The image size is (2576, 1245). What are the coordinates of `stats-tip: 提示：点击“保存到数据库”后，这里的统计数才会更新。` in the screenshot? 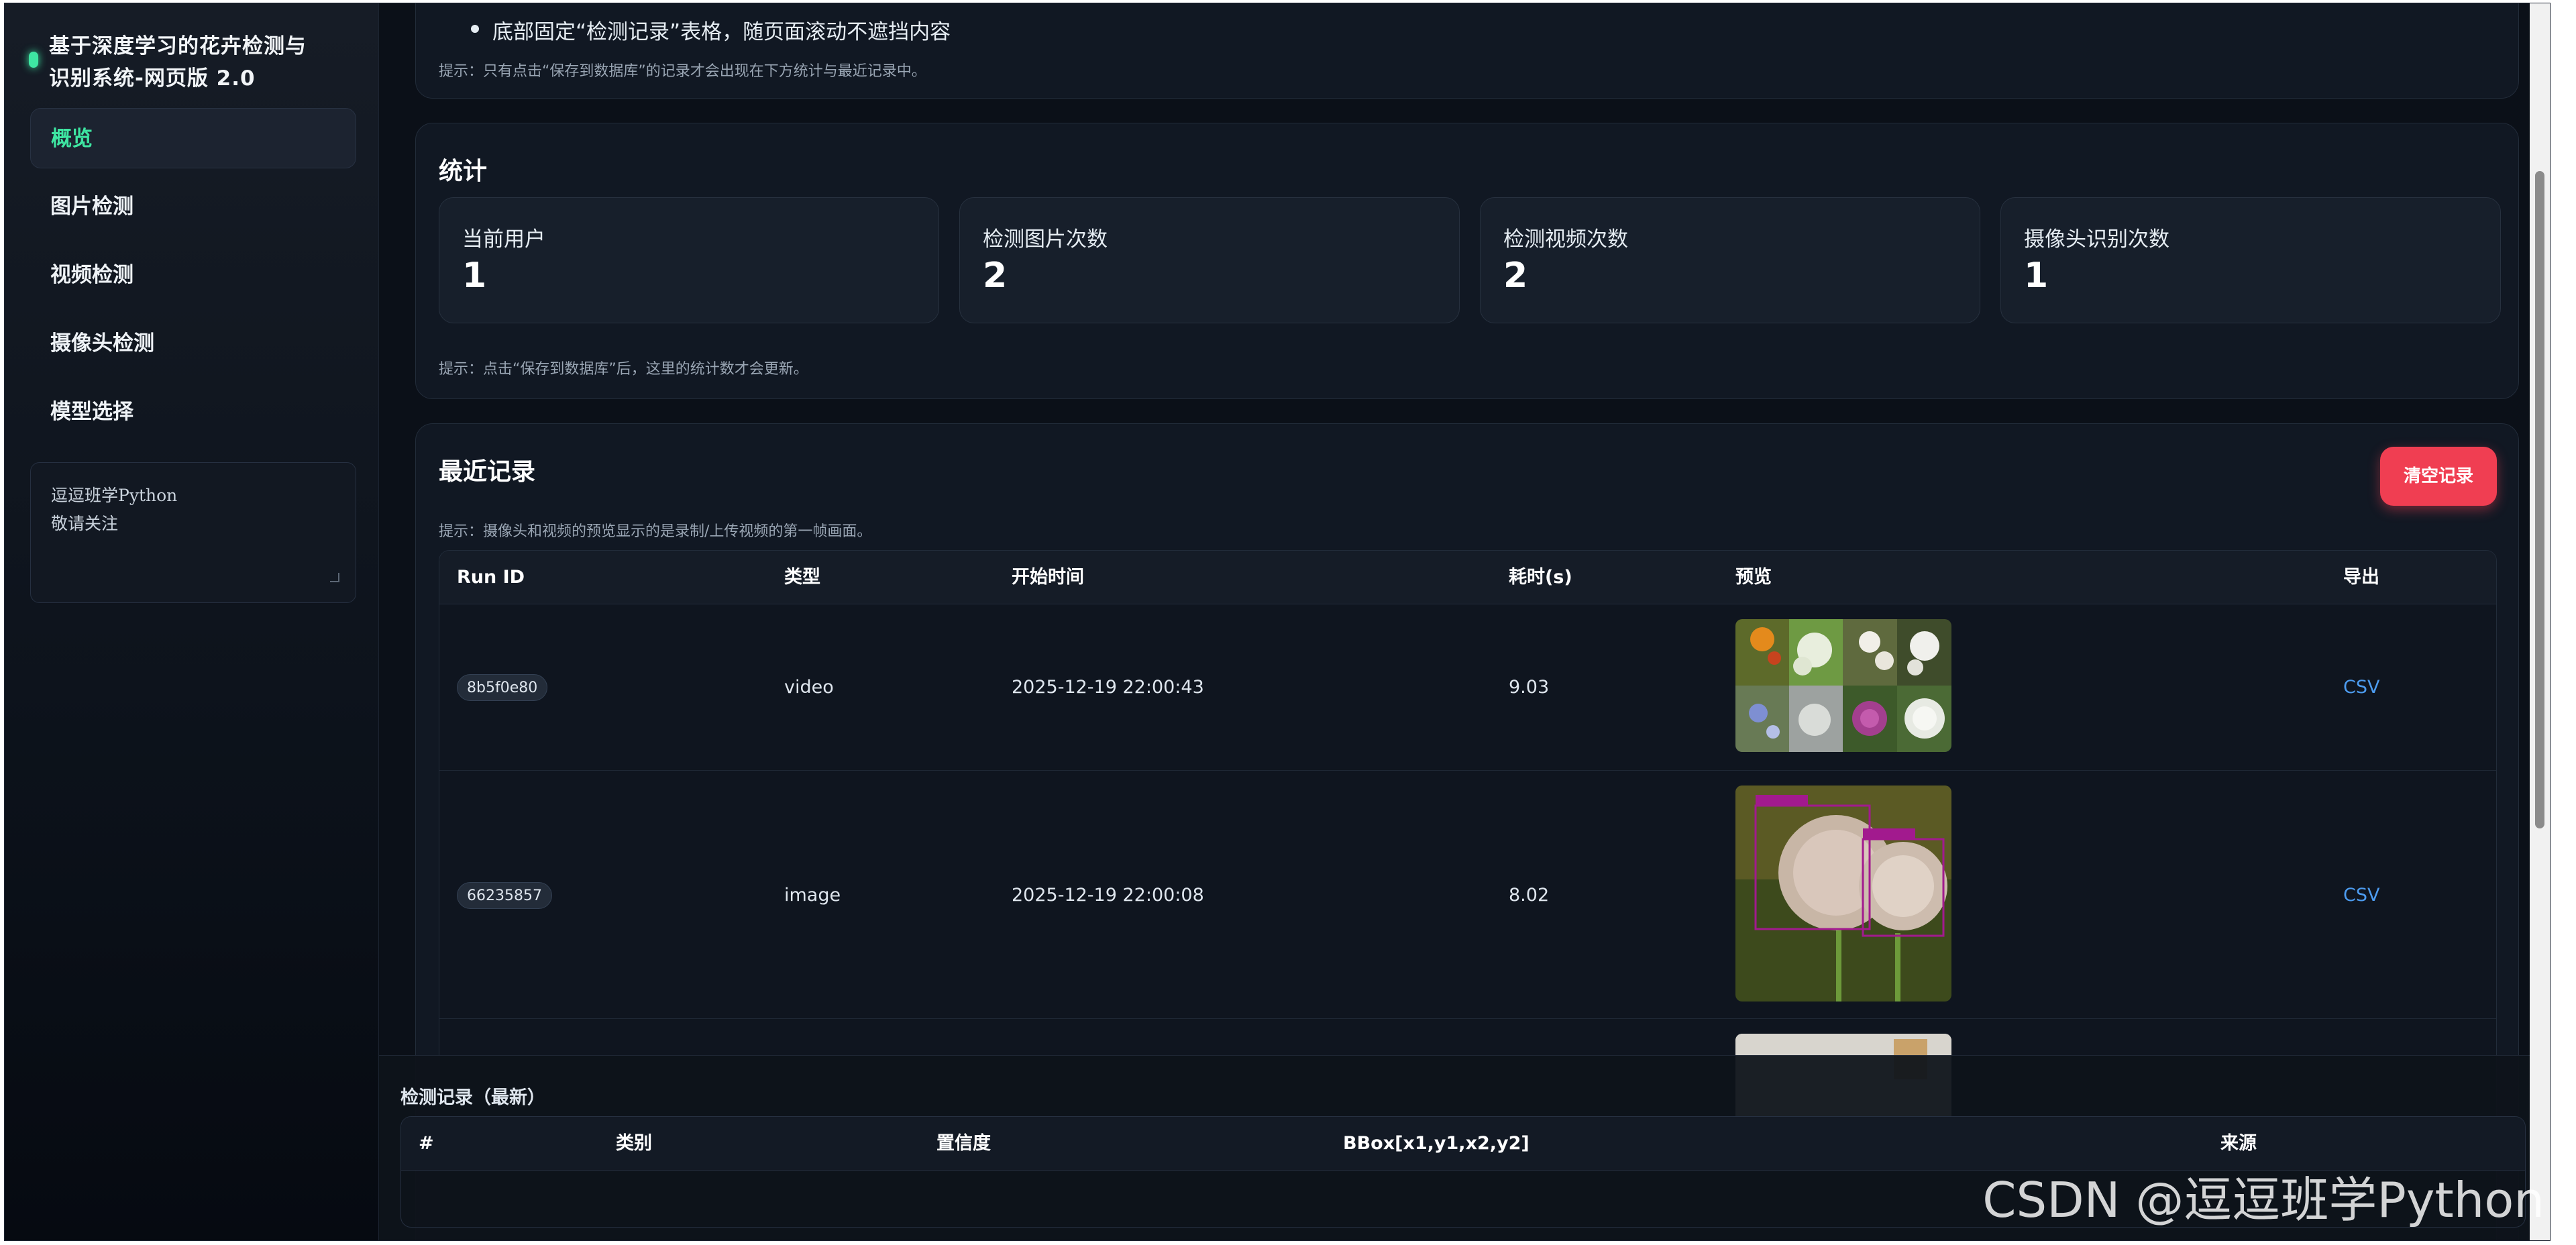 It's located at (623, 369).